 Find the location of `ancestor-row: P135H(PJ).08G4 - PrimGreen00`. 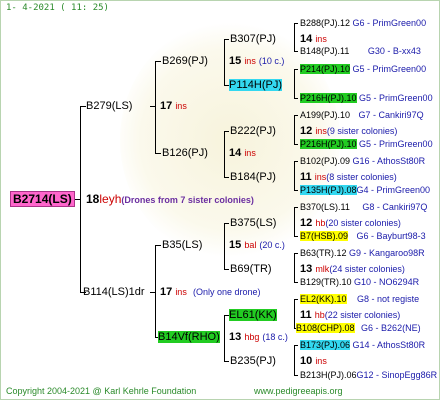

ancestor-row: P135H(PJ).08G4 - PrimGreen00 is located at coordinates (365, 190).